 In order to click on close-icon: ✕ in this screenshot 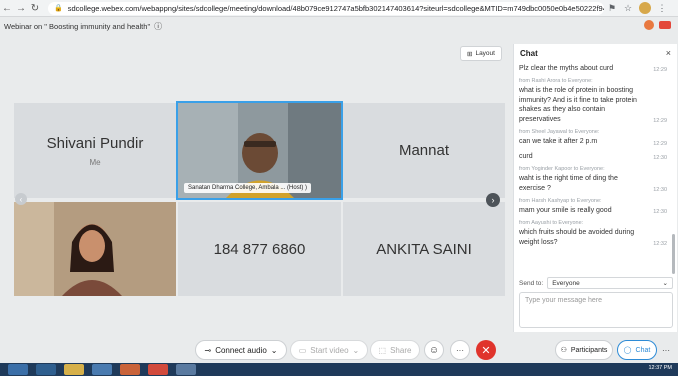, I will do `click(486, 350)`.